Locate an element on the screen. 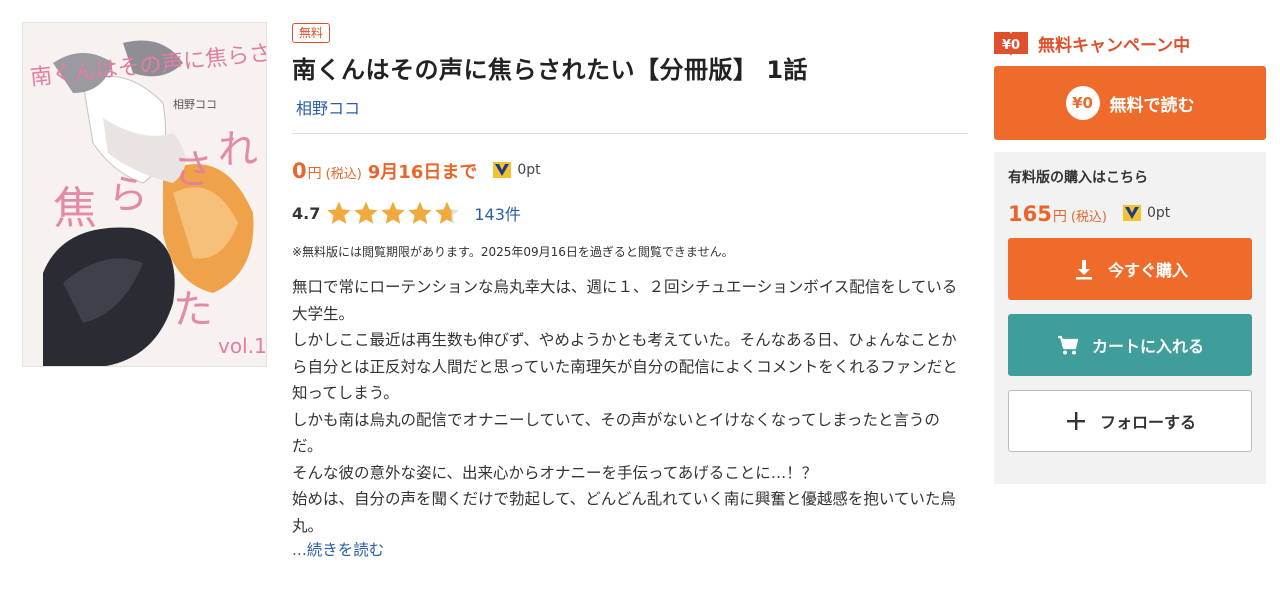 Image resolution: width=1280 pixels, height=608 pixels. points-value: 0pt is located at coordinates (529, 170).